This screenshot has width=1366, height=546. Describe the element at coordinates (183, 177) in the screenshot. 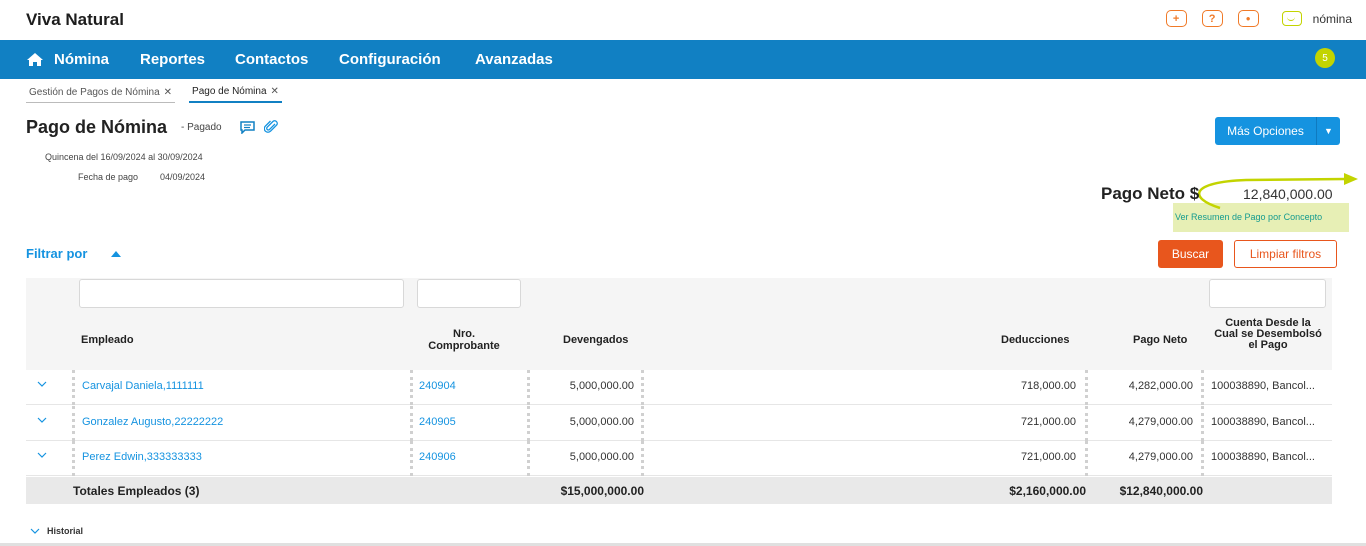

I see `pay-date-value: 04/09/2024` at that location.